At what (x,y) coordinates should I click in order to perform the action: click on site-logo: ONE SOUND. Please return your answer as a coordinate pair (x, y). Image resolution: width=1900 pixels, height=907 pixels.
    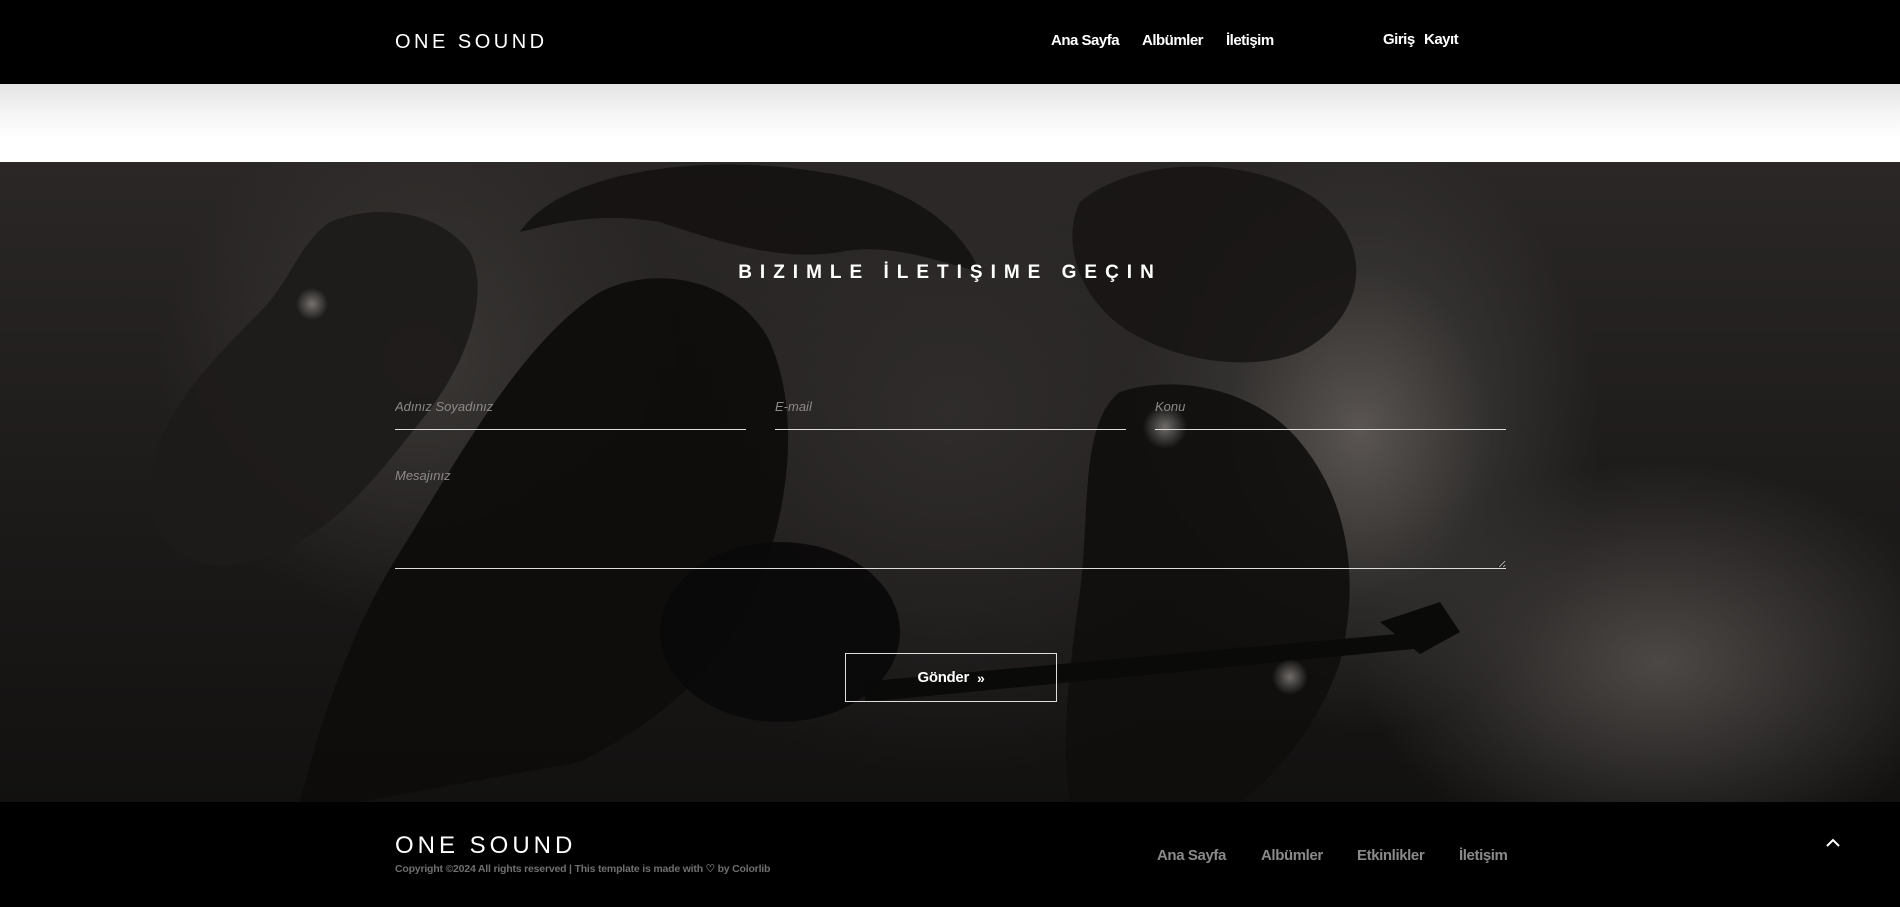
    Looking at the image, I should click on (471, 42).